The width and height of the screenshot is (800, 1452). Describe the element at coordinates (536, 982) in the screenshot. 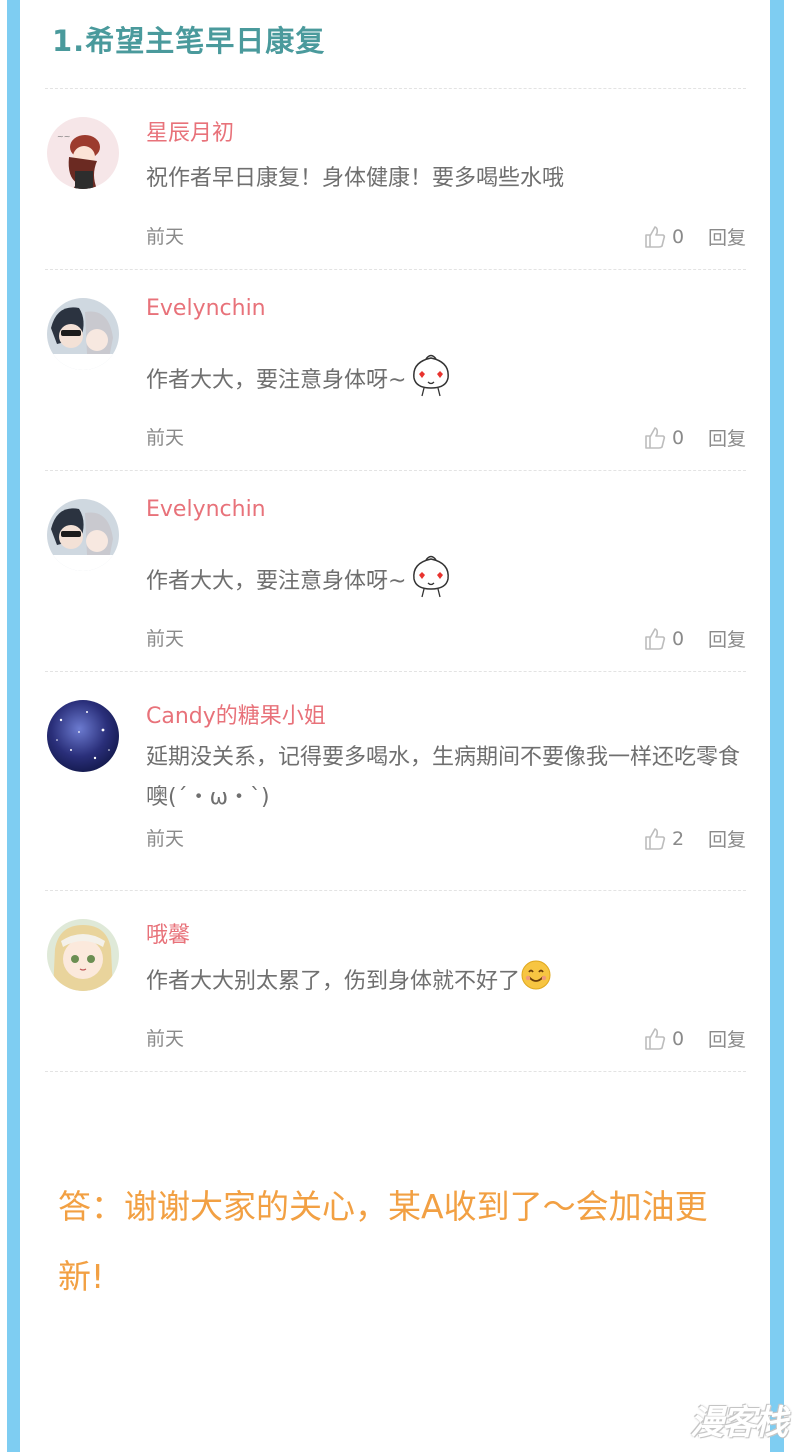

I see `smiley-emoji` at that location.